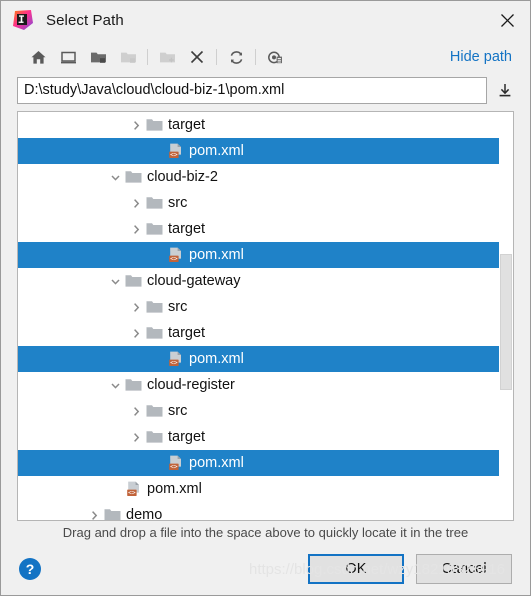  Describe the element at coordinates (483, 57) in the screenshot. I see `hide-path-link: Hide path` at that location.